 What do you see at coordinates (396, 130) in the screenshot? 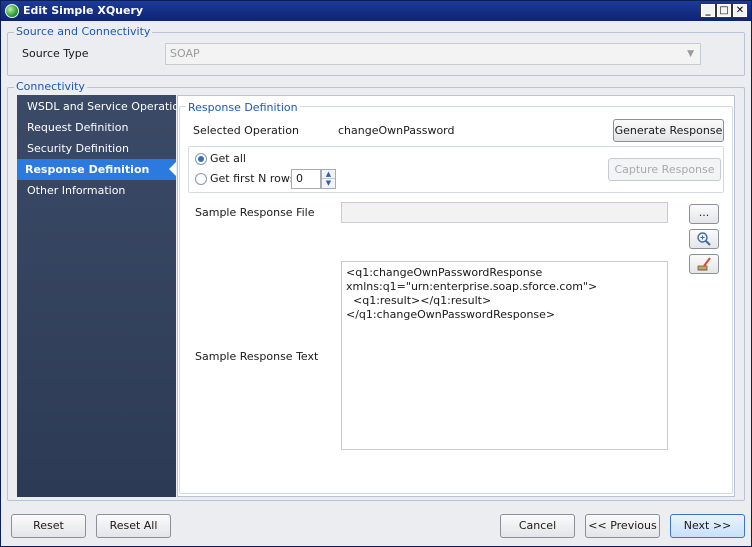
I see `selected-operation-value: changeOwnPassword` at bounding box center [396, 130].